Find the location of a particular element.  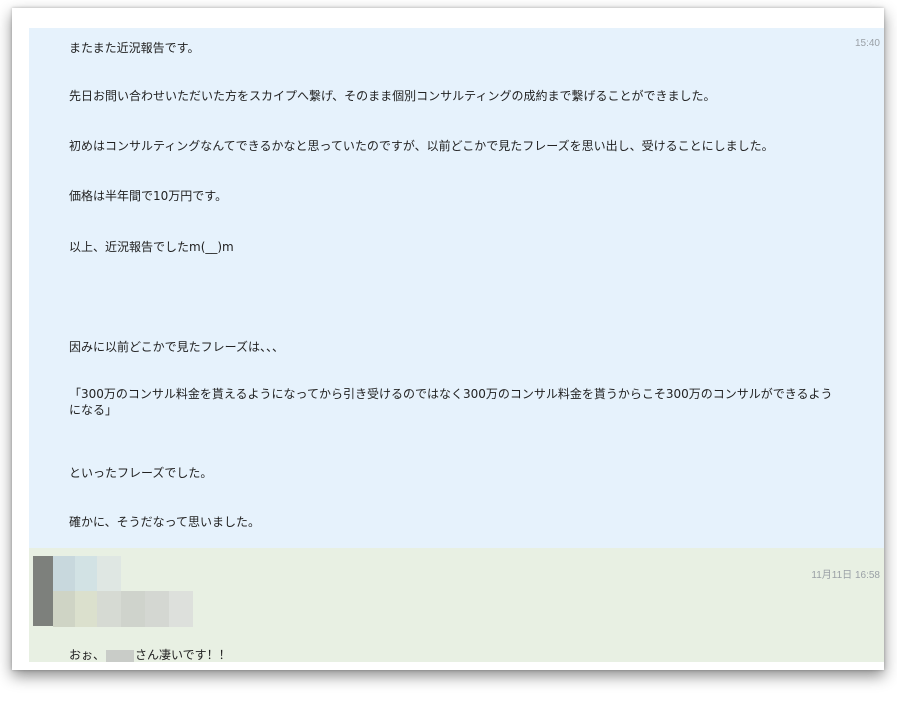

message-text-suffix: さん凄いです！！ is located at coordinates (183, 655).